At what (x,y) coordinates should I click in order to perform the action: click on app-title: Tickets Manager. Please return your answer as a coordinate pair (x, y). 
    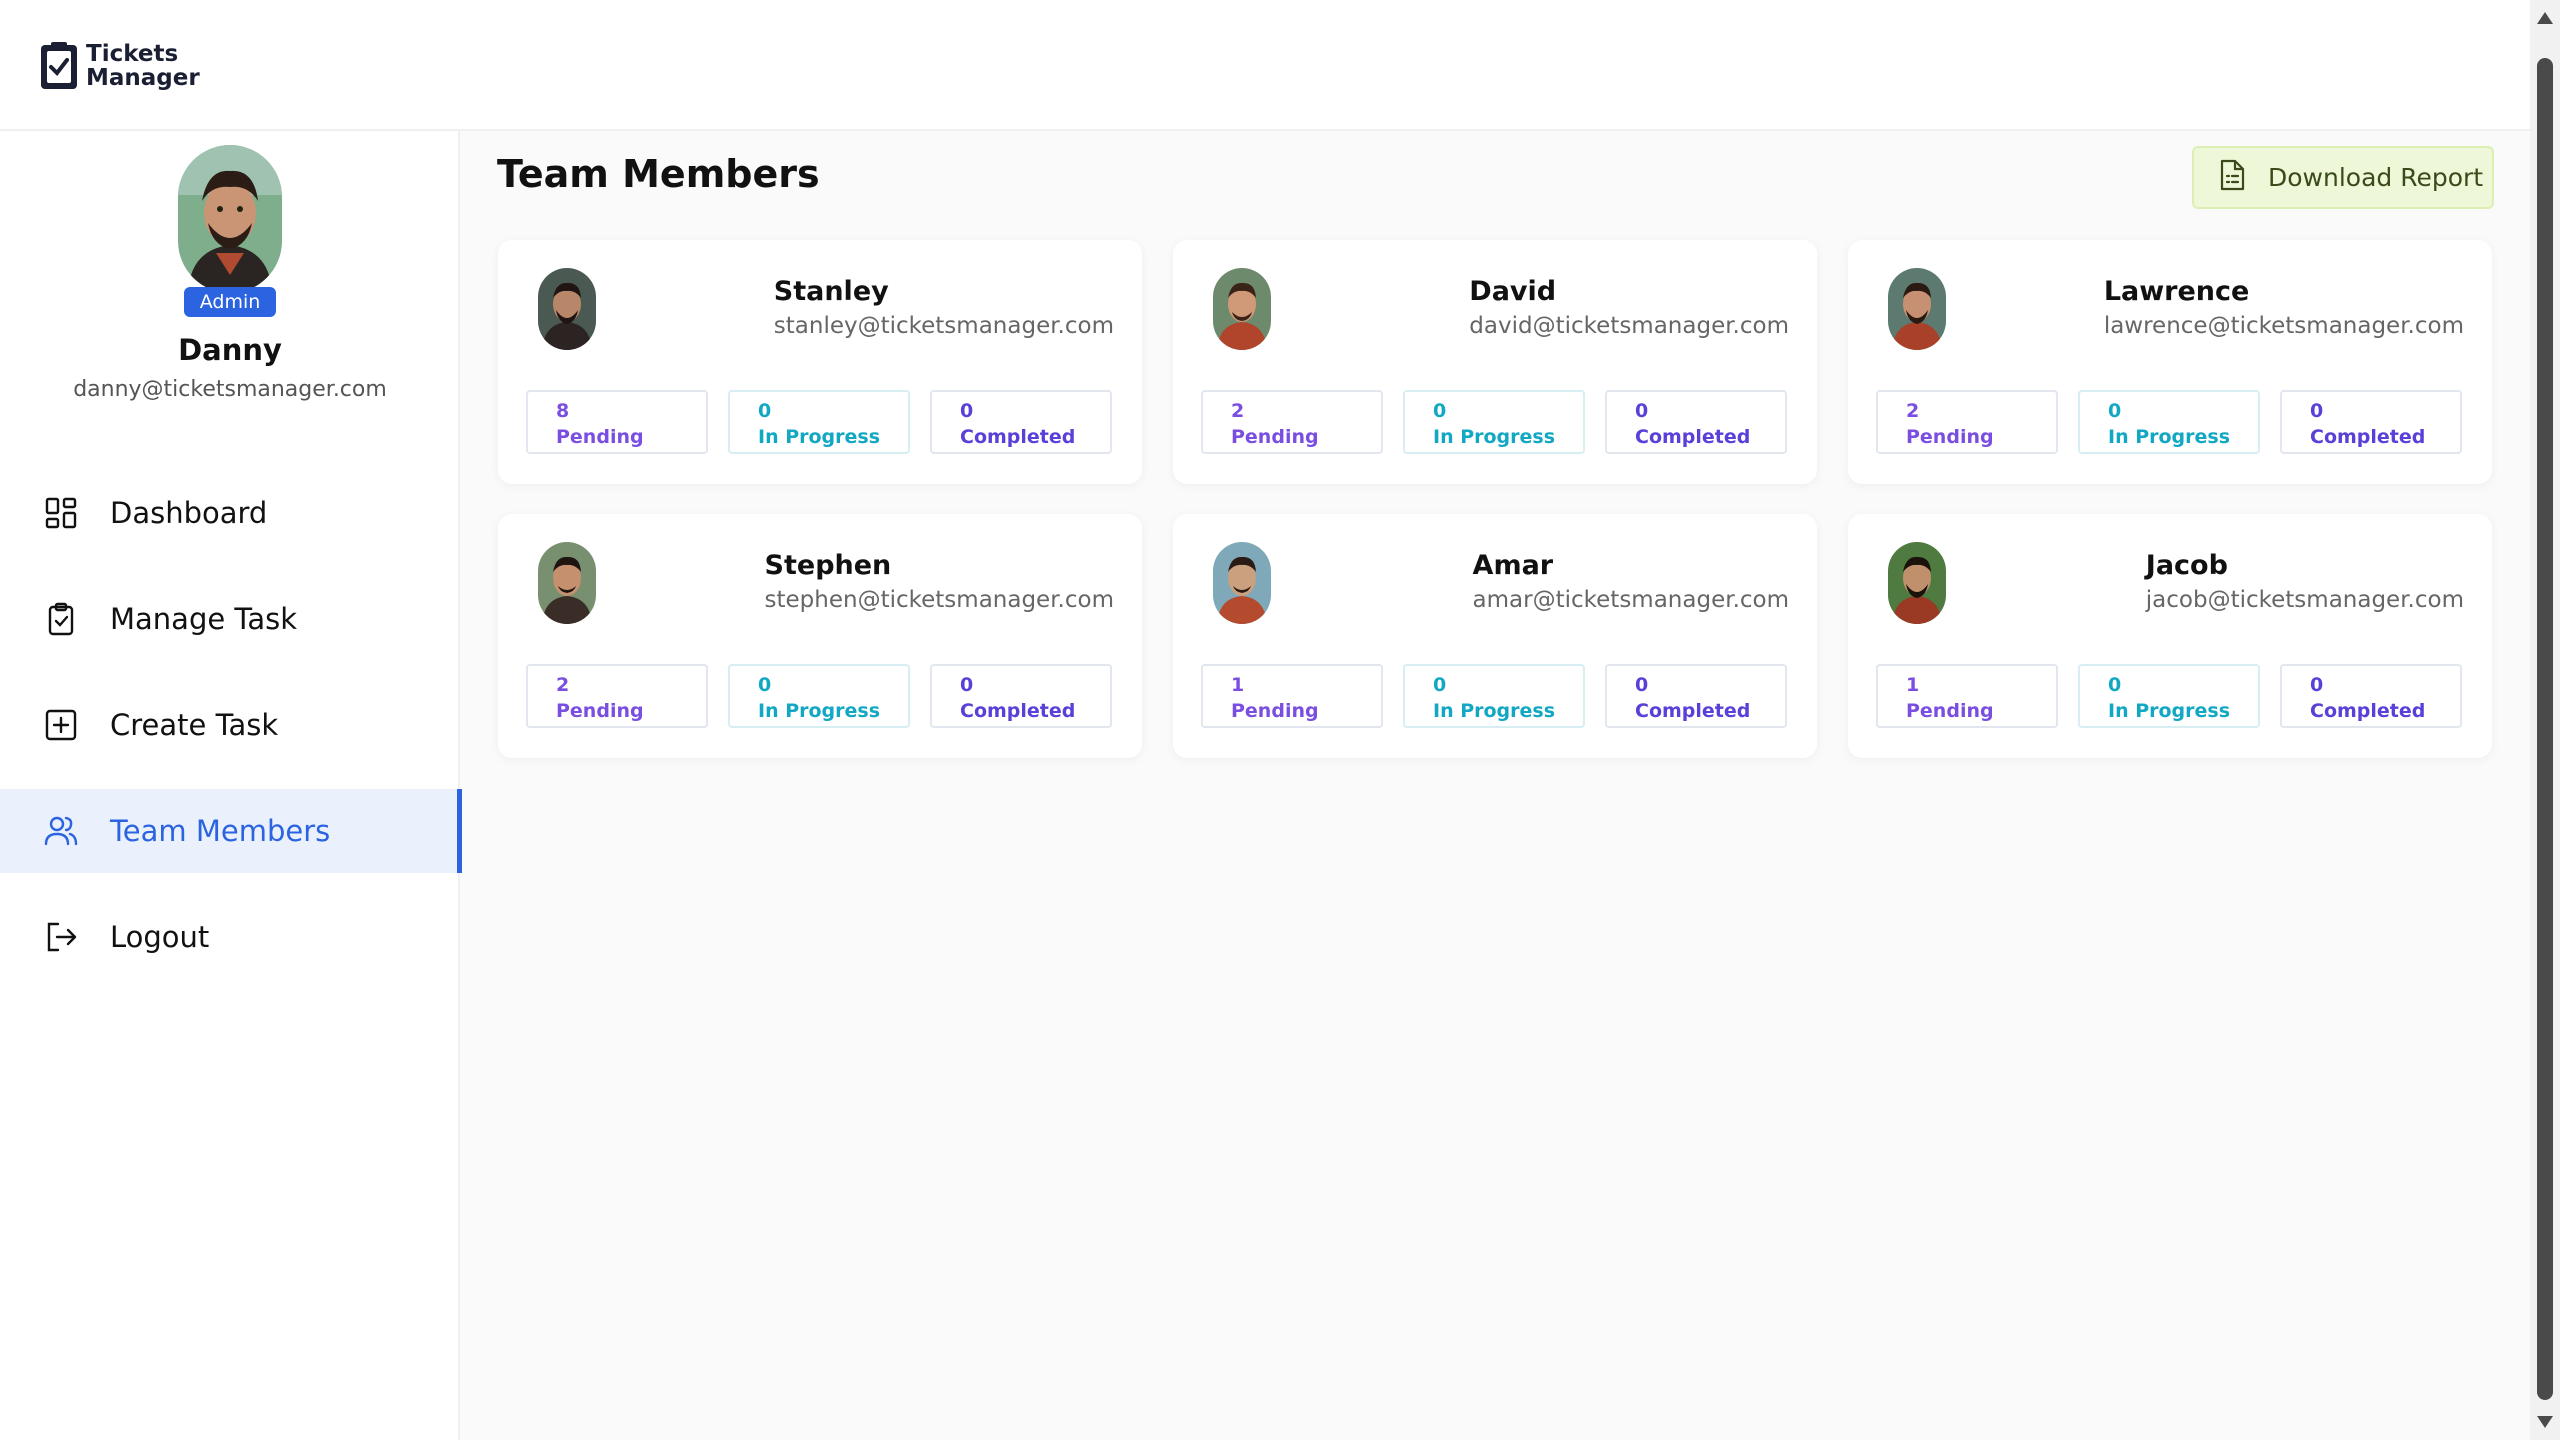
    Looking at the image, I should click on (143, 66).